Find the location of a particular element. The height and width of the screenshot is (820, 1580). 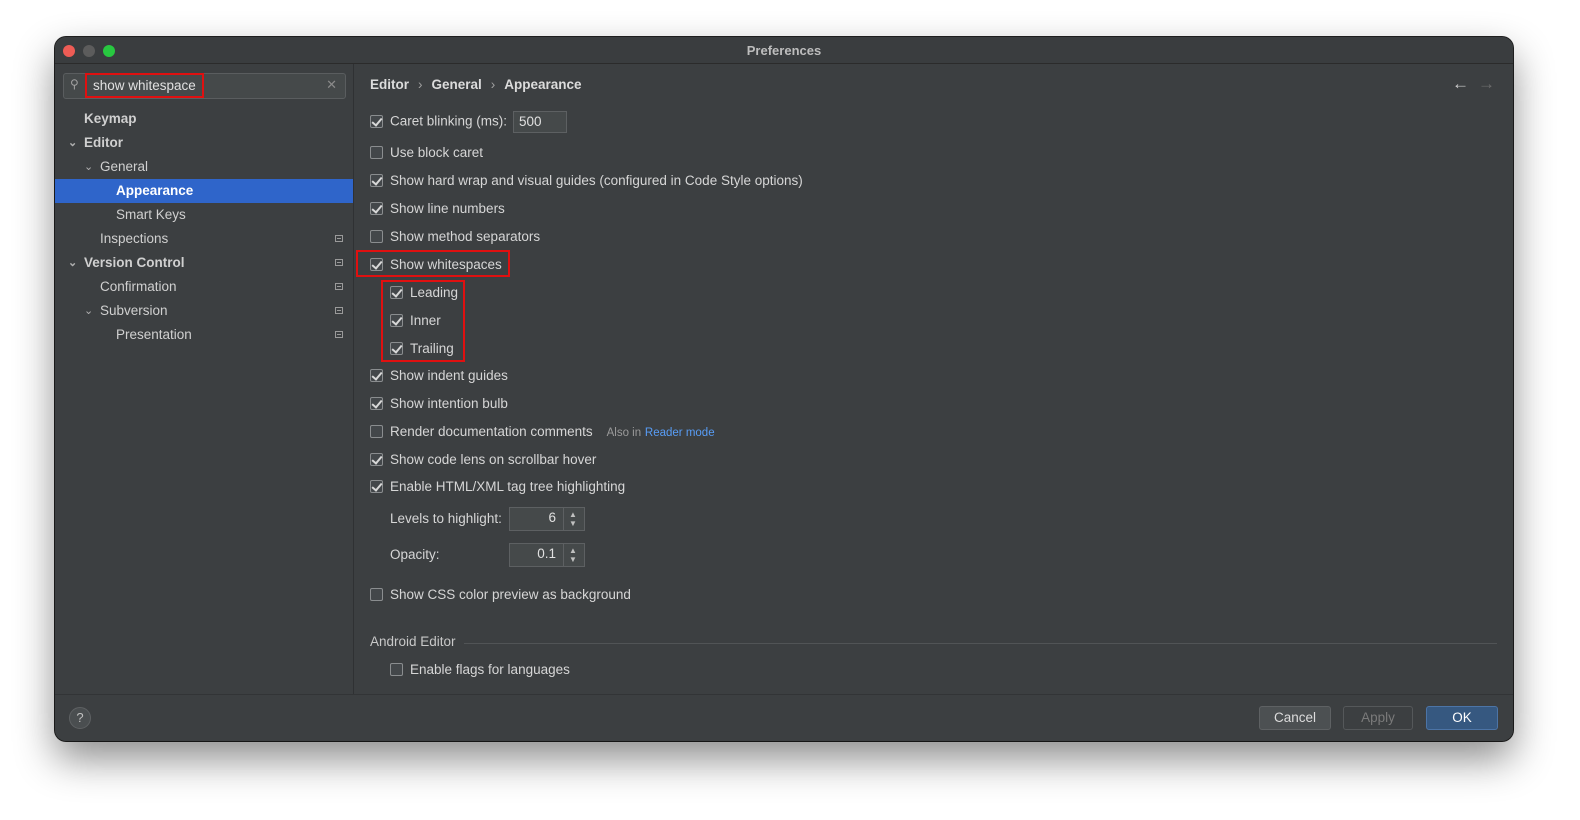

levels-label: Levels to highlight: is located at coordinates (446, 518).